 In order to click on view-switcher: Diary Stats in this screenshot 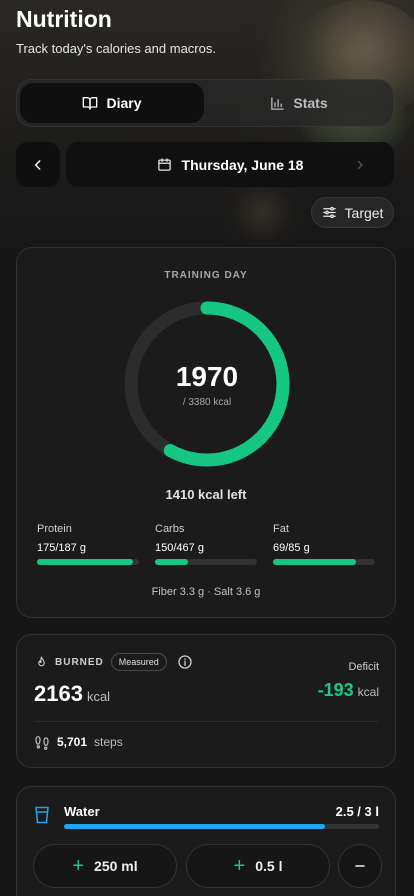, I will do `click(205, 103)`.